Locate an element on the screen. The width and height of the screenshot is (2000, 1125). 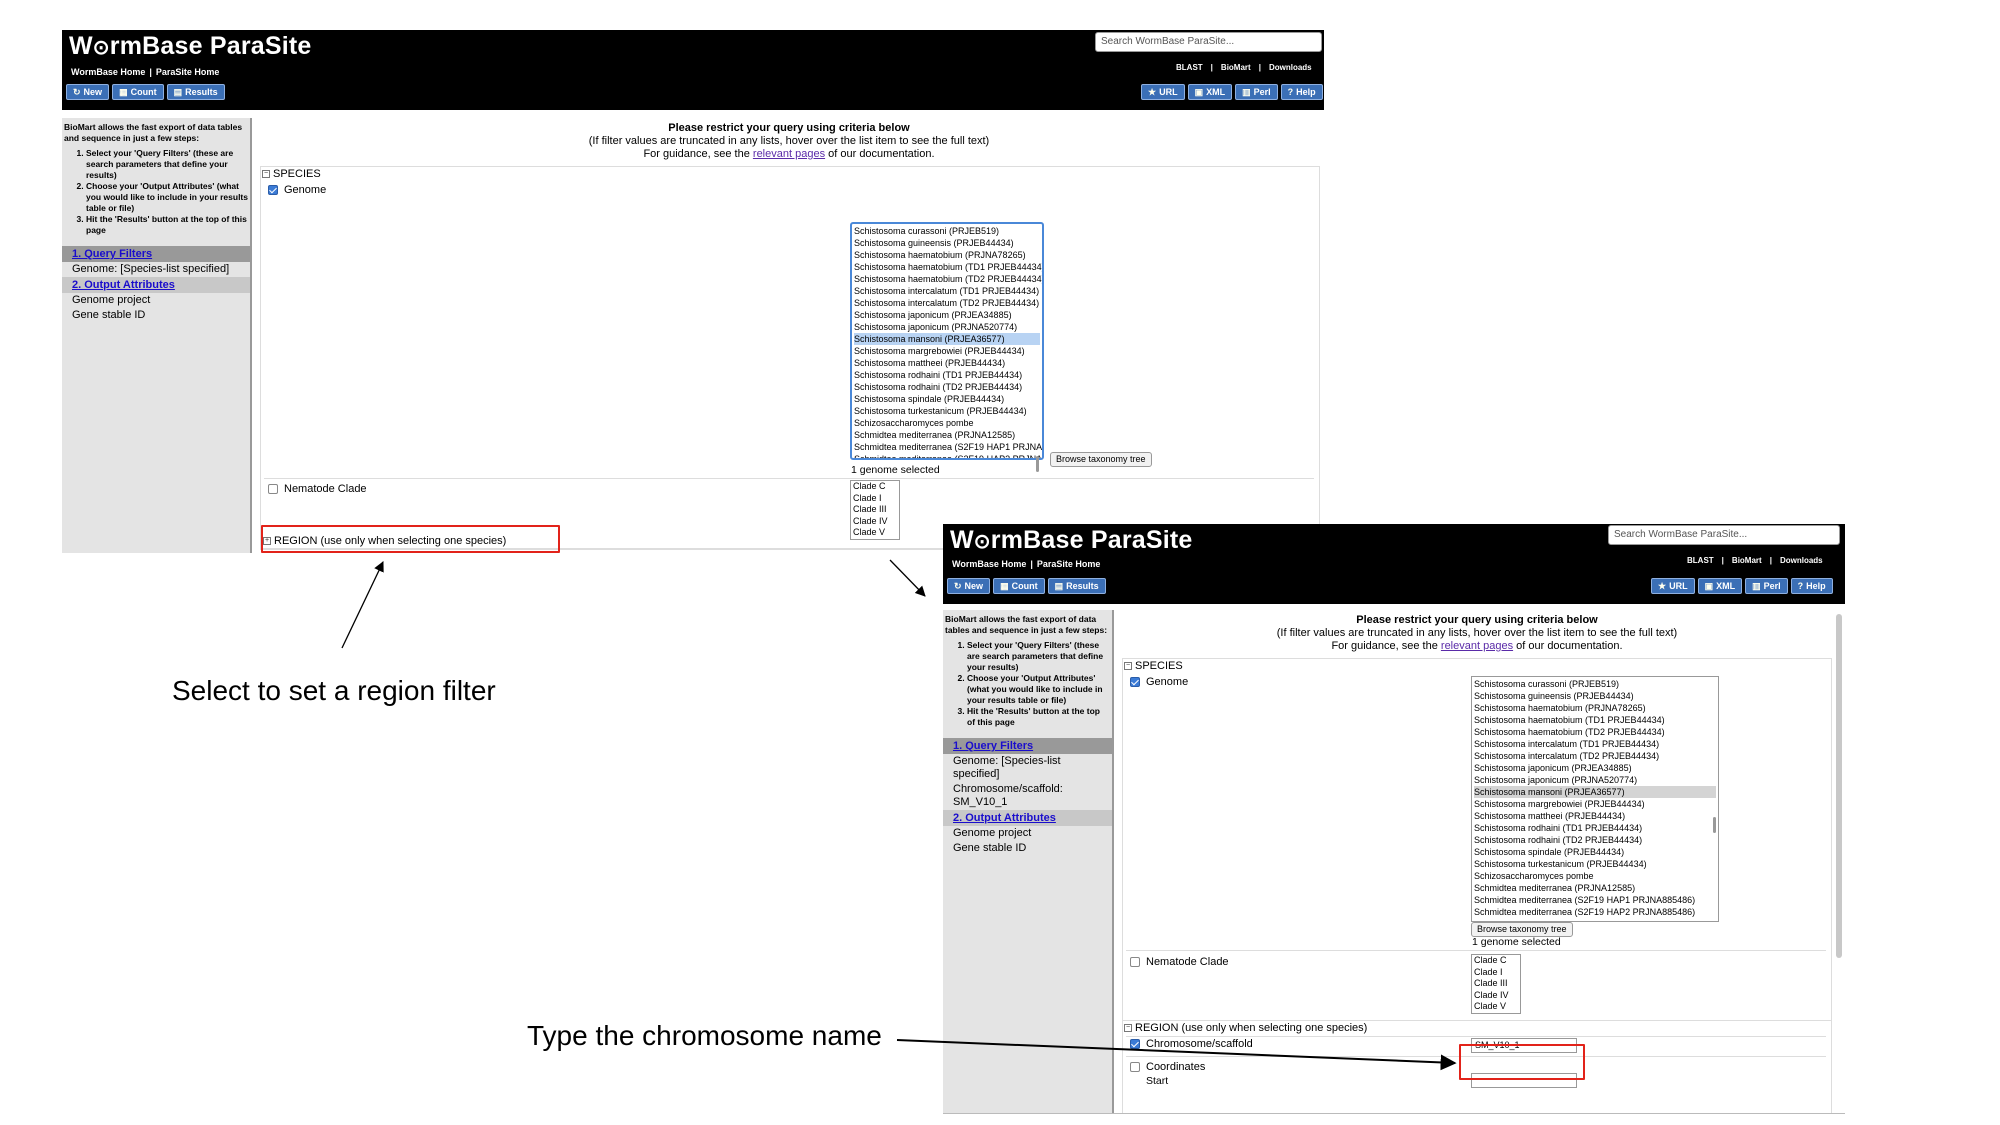
clade-option: Clade I is located at coordinates (875, 499).